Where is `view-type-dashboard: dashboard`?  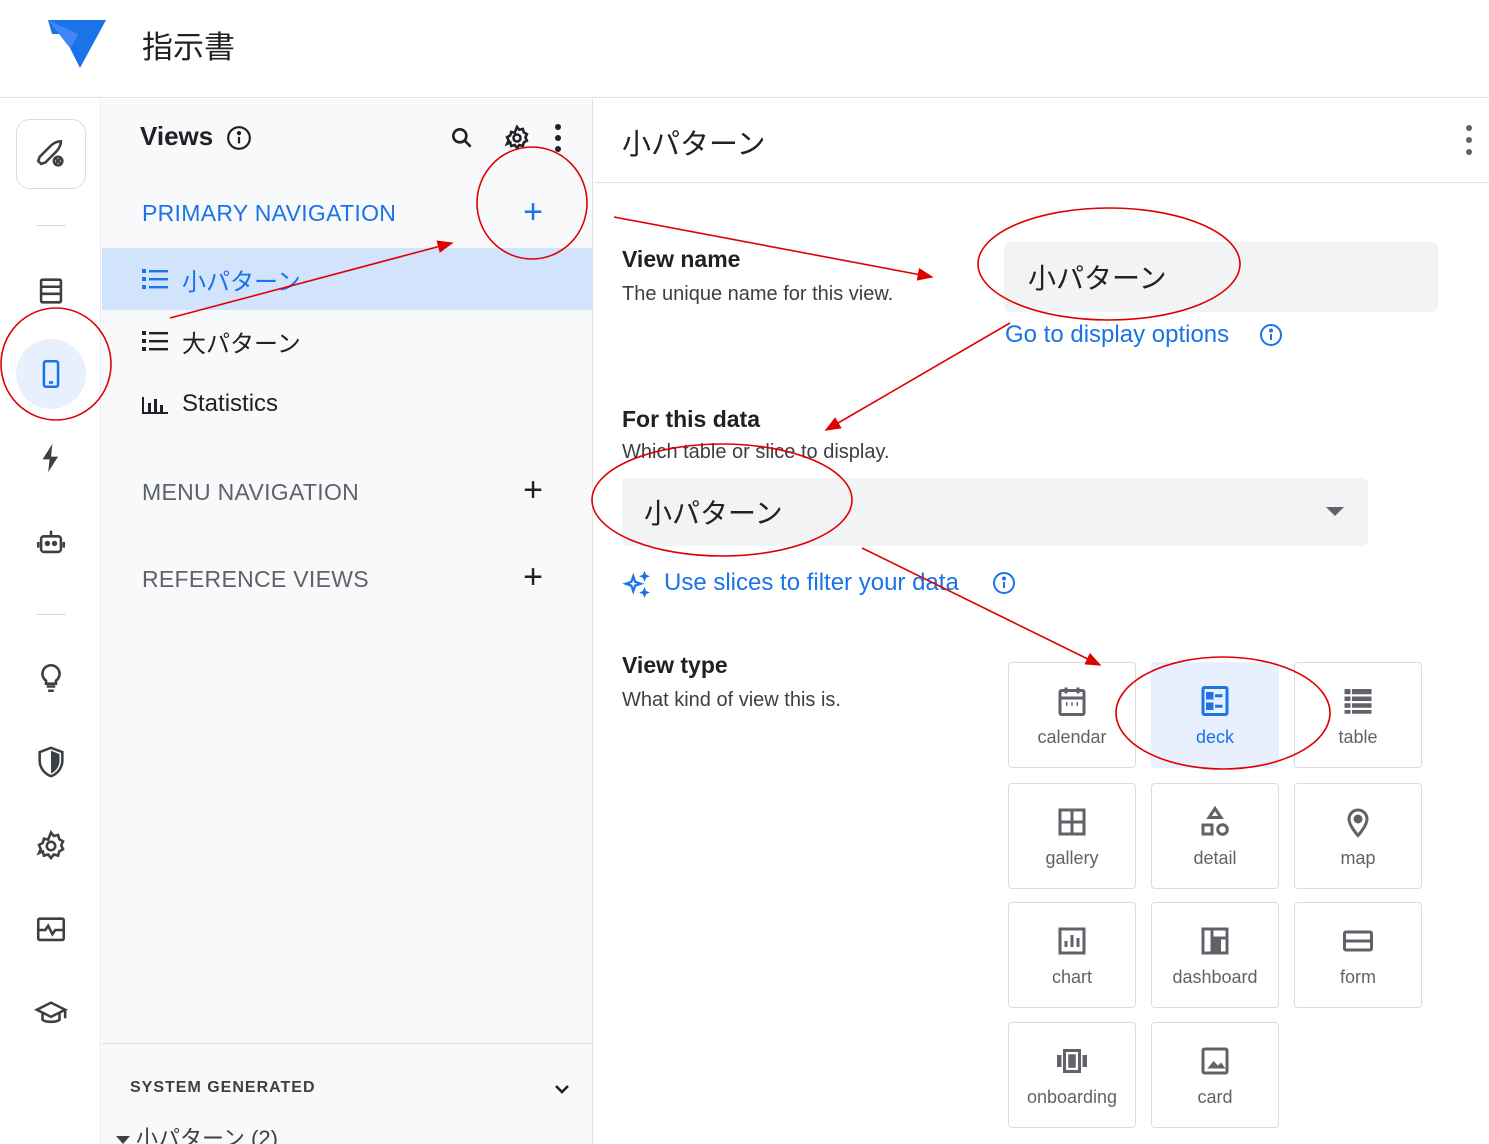
view-type-dashboard: dashboard is located at coordinates (1215, 955).